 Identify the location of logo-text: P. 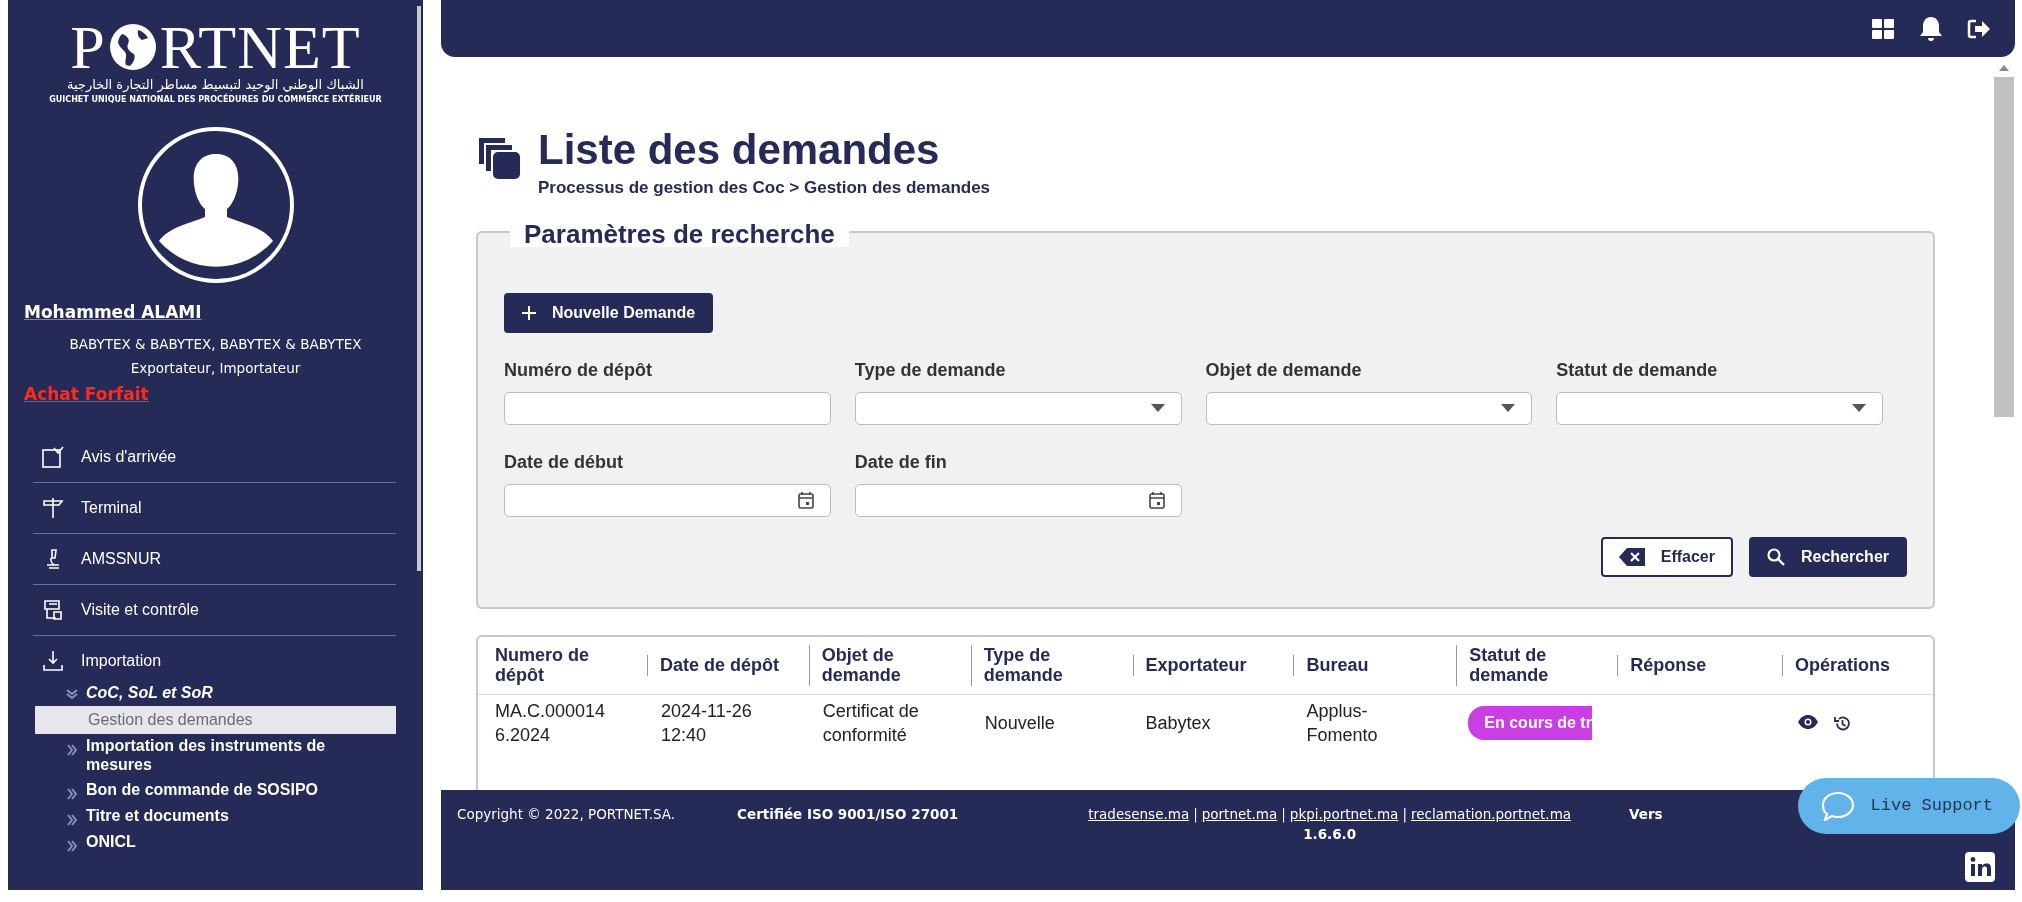
(88, 47).